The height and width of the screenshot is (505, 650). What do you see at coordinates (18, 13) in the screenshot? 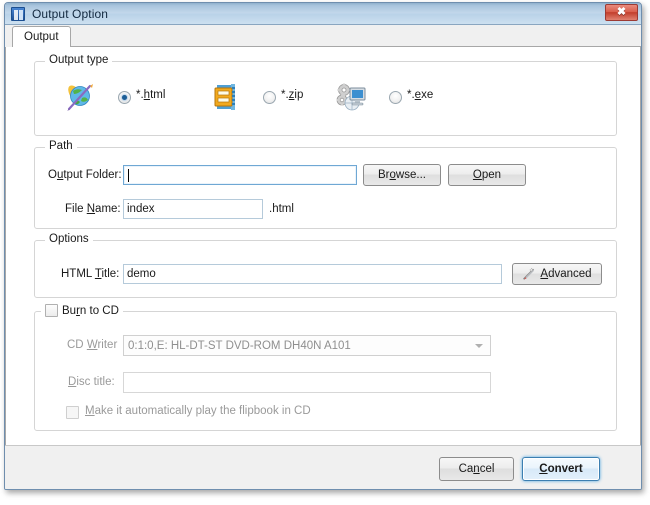
I see `app-book-icon` at bounding box center [18, 13].